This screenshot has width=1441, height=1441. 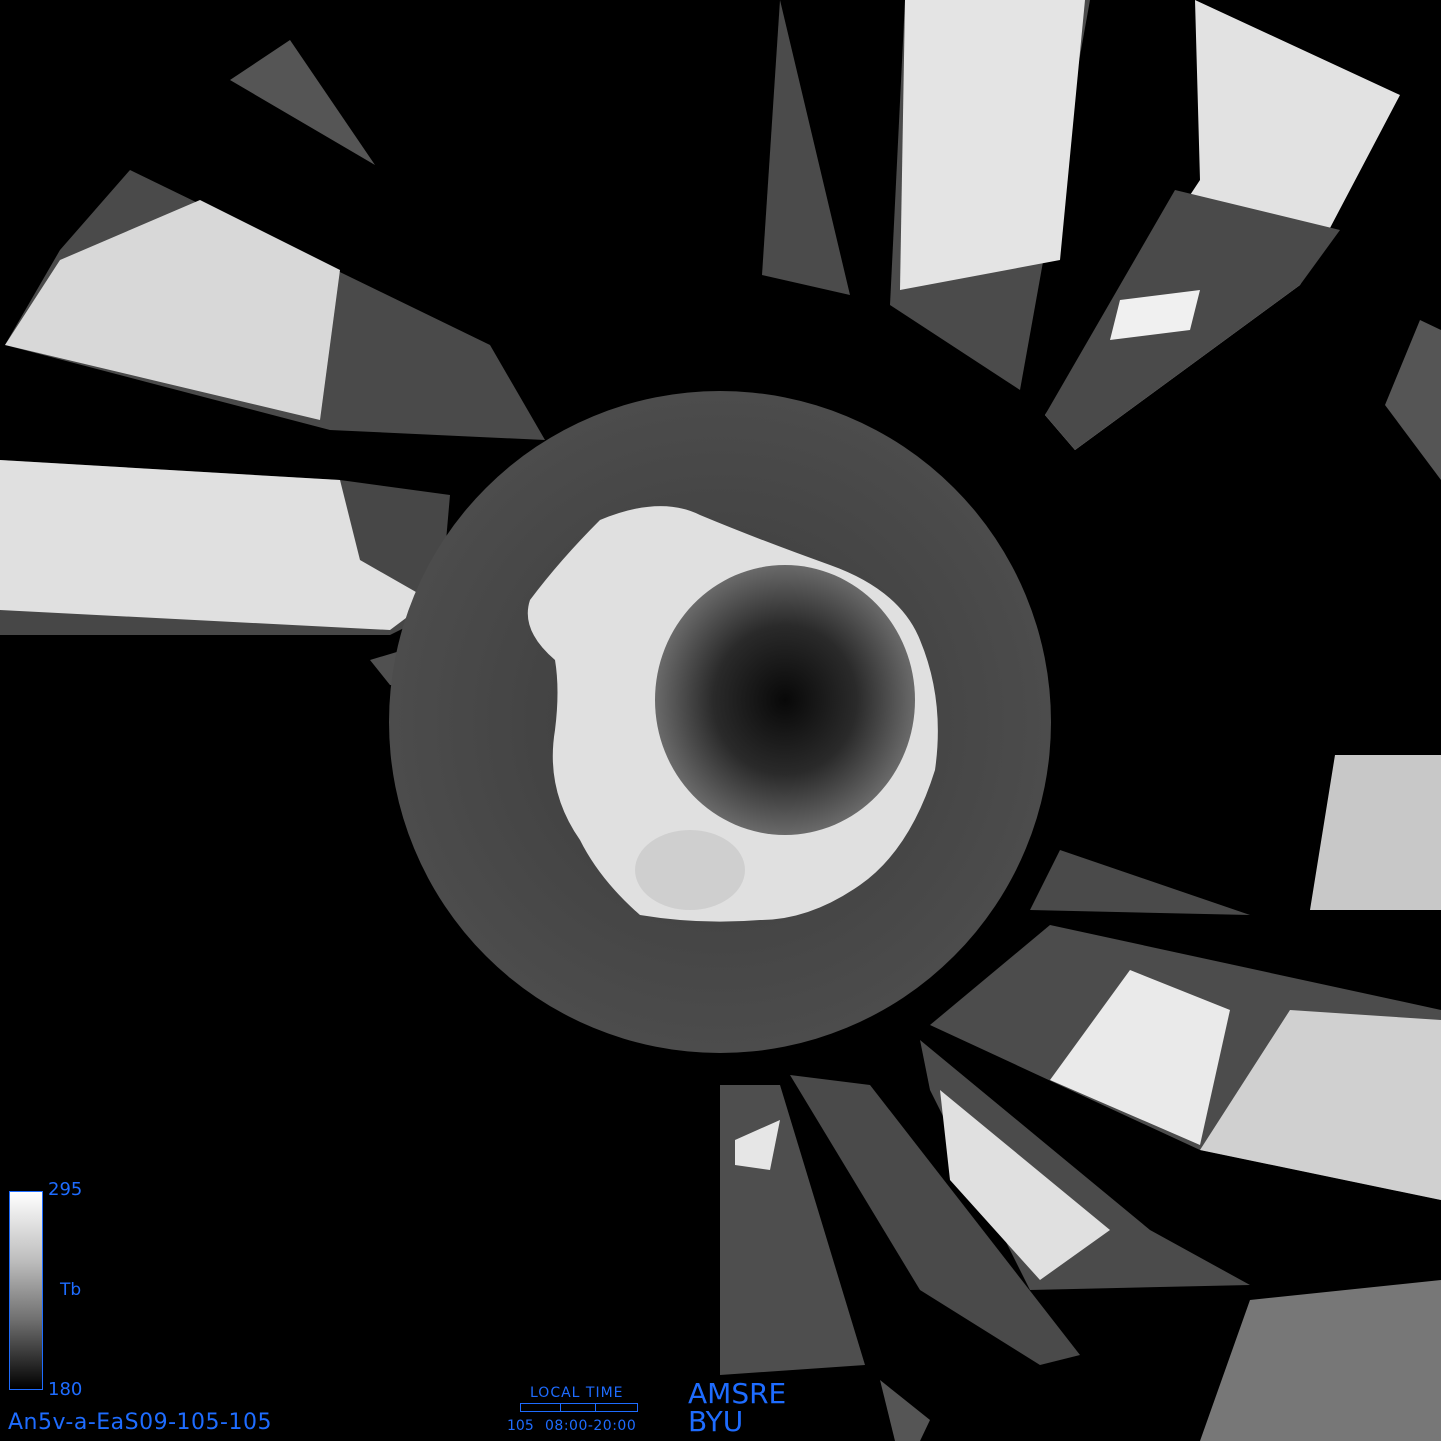 What do you see at coordinates (71, 1290) in the screenshot?
I see `colorbar-variable-label: Tb` at bounding box center [71, 1290].